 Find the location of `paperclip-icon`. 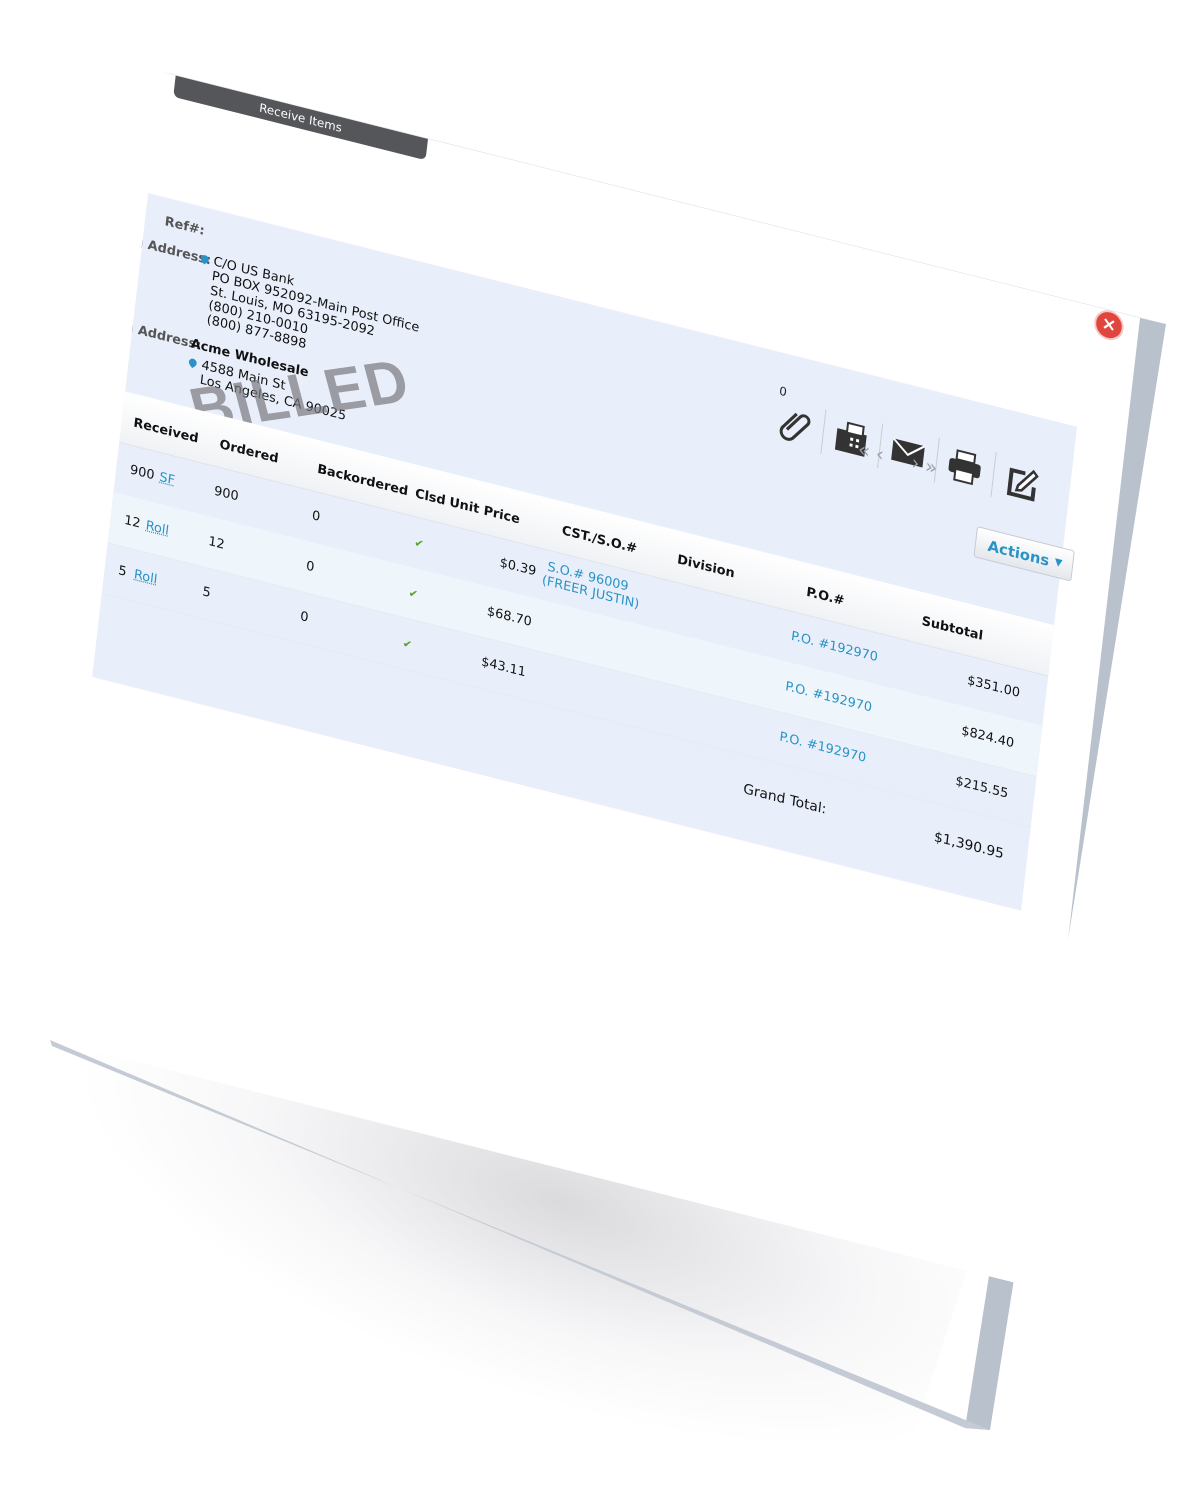

paperclip-icon is located at coordinates (794, 424).